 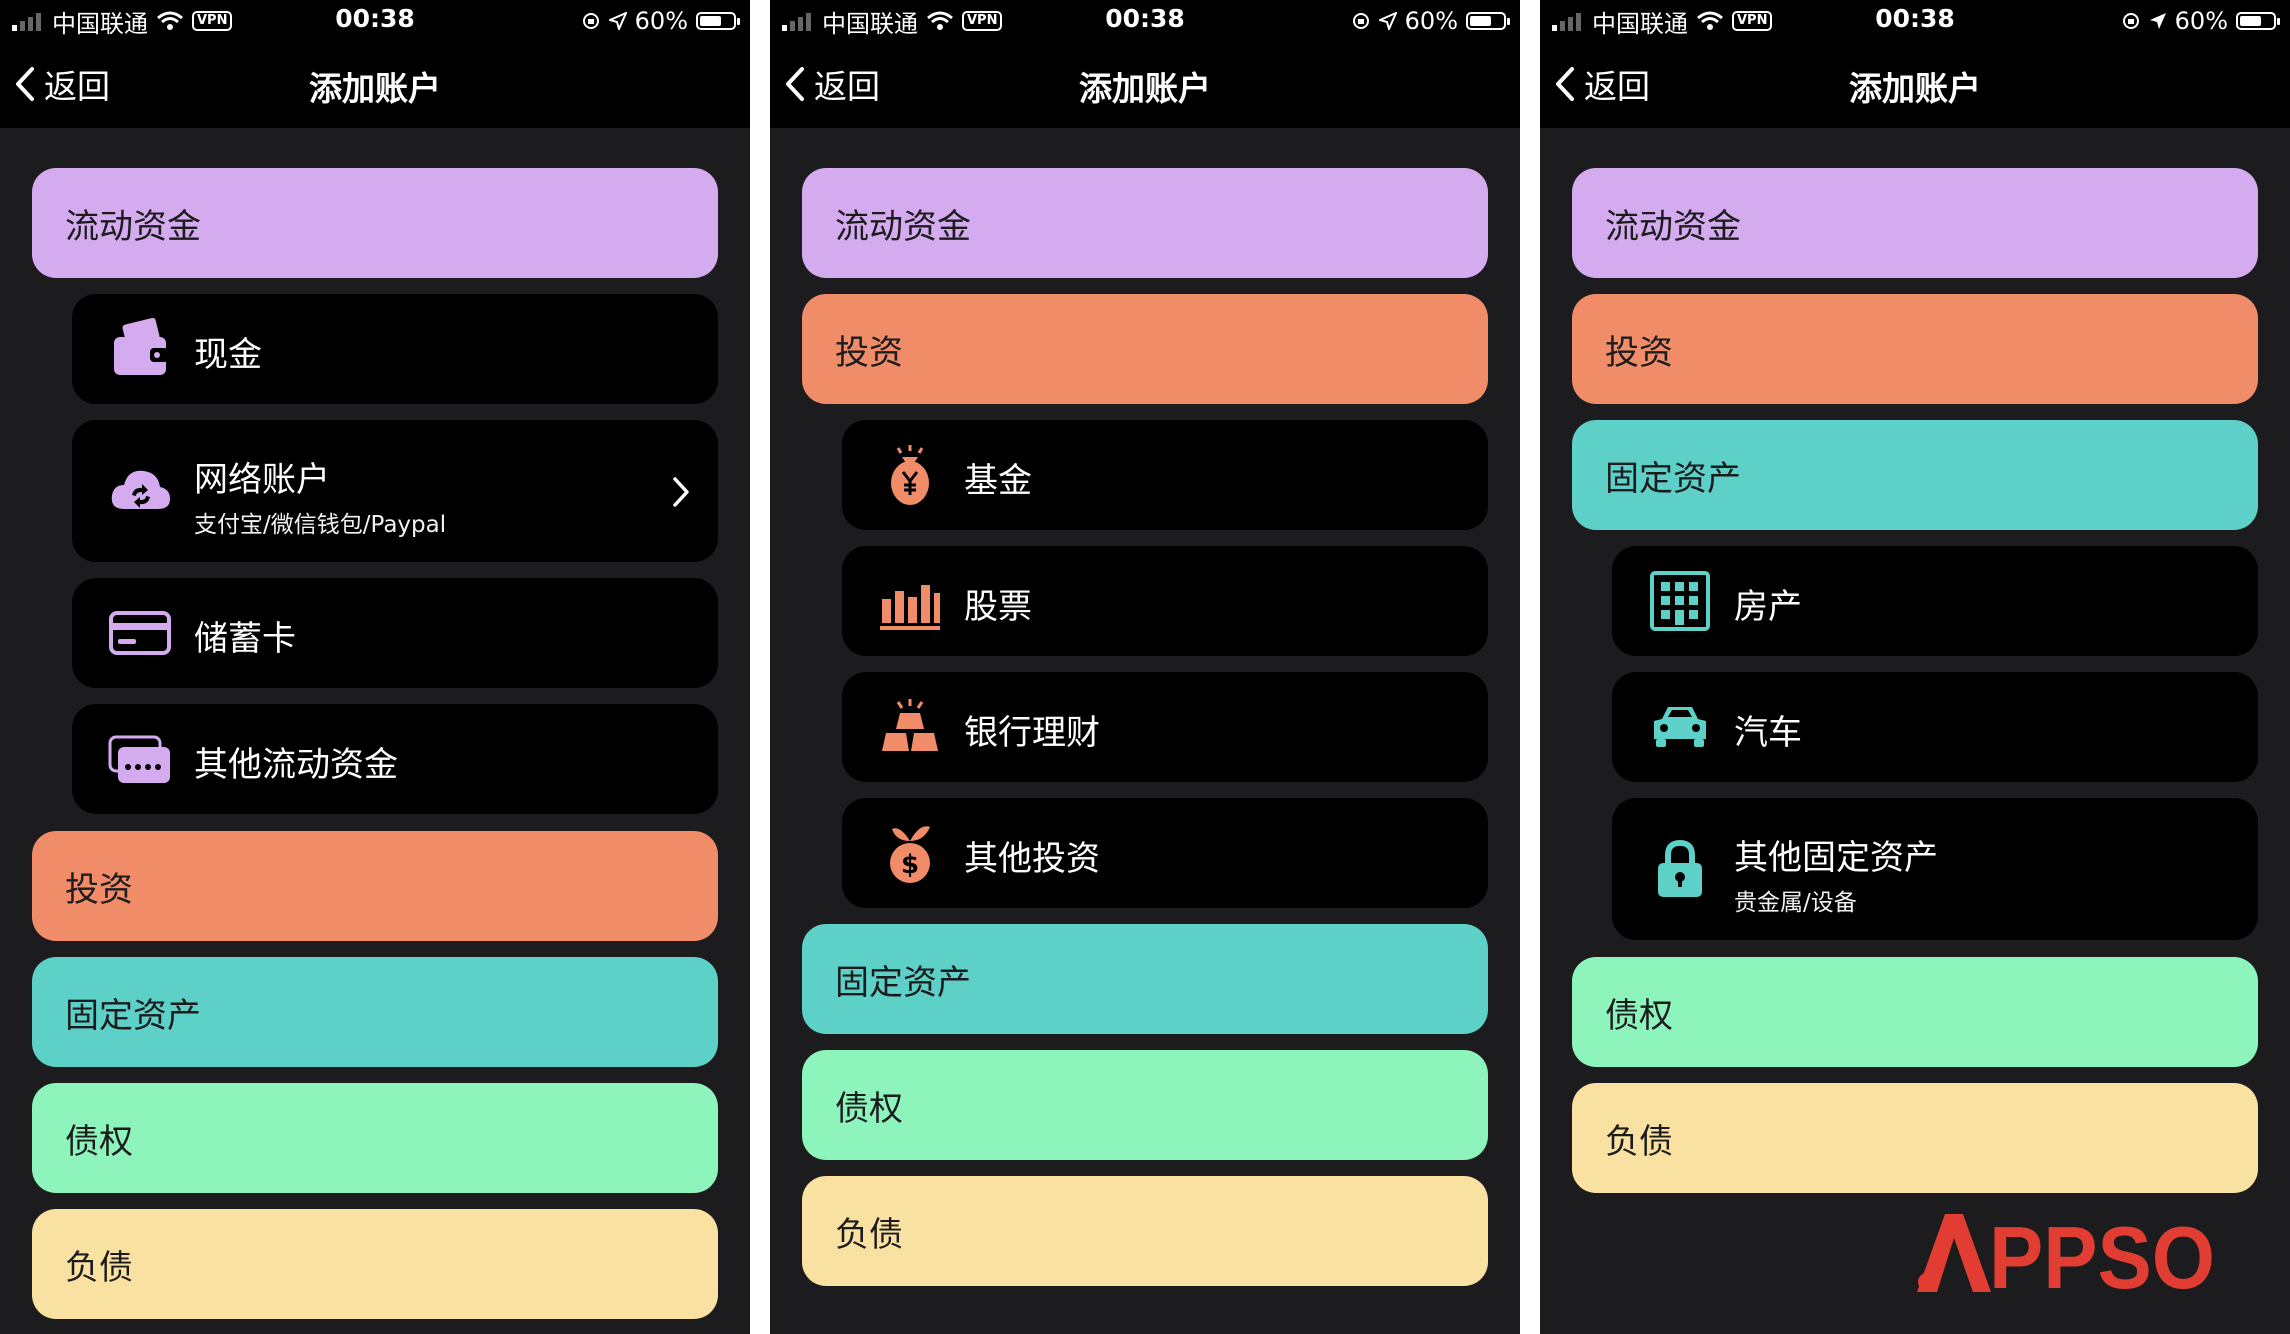 What do you see at coordinates (395, 349) in the screenshot?
I see `account-type-cash: 现金` at bounding box center [395, 349].